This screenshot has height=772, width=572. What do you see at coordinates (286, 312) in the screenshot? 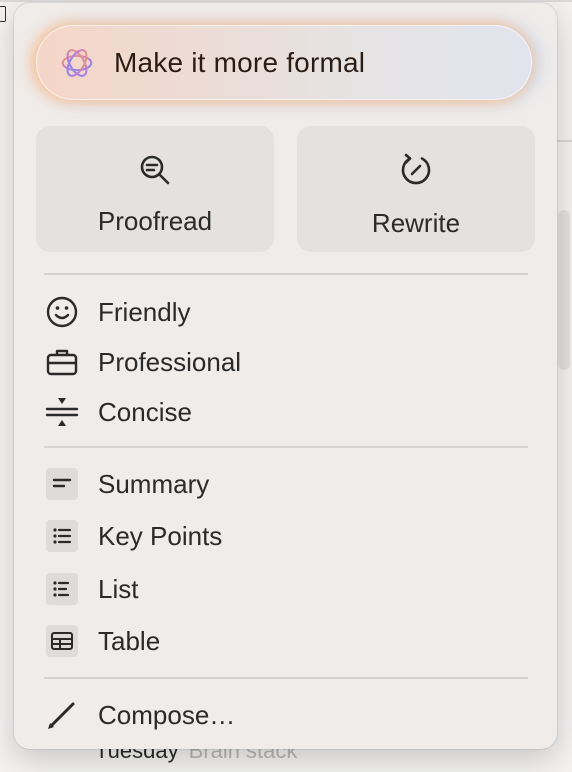
I see `menu-item-friendly: Friendly` at bounding box center [286, 312].